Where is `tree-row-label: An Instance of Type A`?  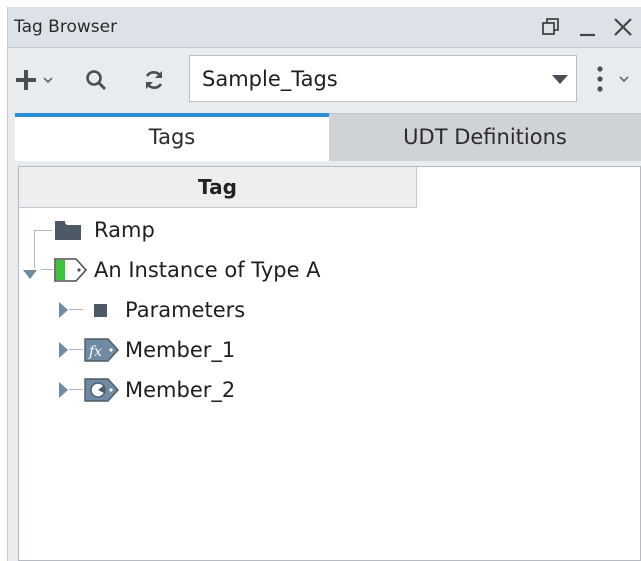
tree-row-label: An Instance of Type A is located at coordinates (207, 270).